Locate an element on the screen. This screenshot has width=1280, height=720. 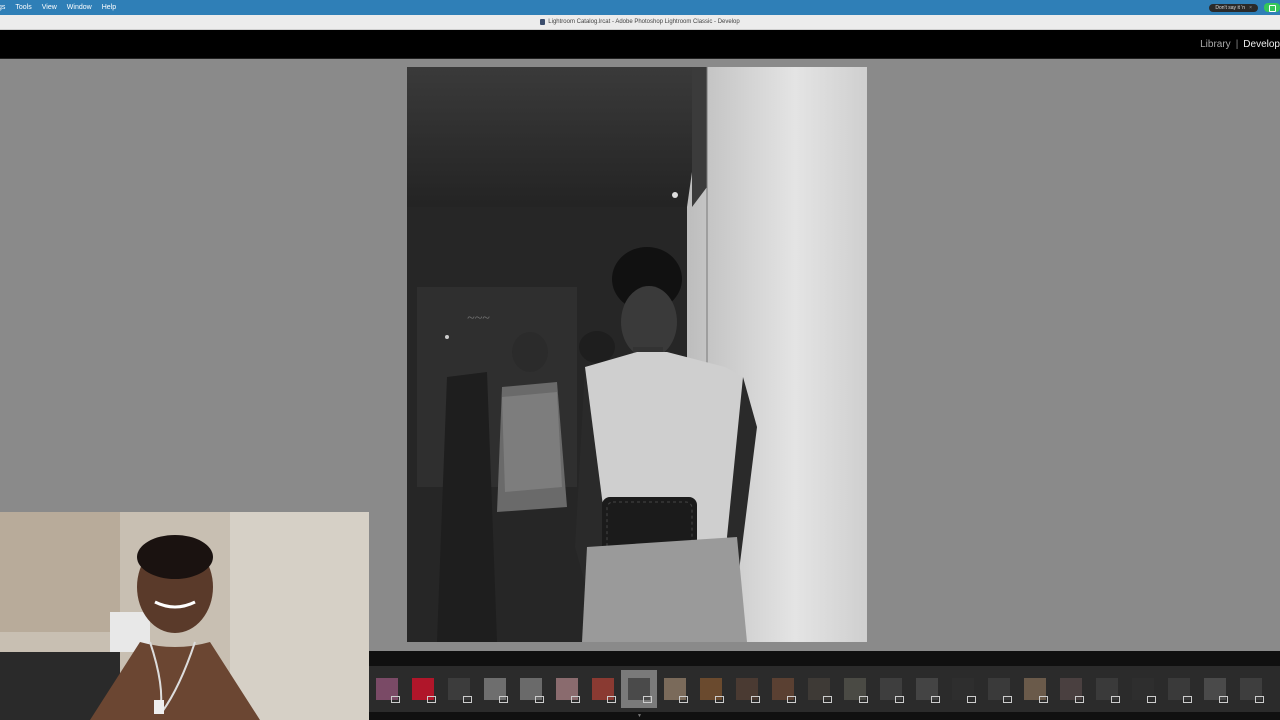
webcam-overlay is located at coordinates (184, 616).